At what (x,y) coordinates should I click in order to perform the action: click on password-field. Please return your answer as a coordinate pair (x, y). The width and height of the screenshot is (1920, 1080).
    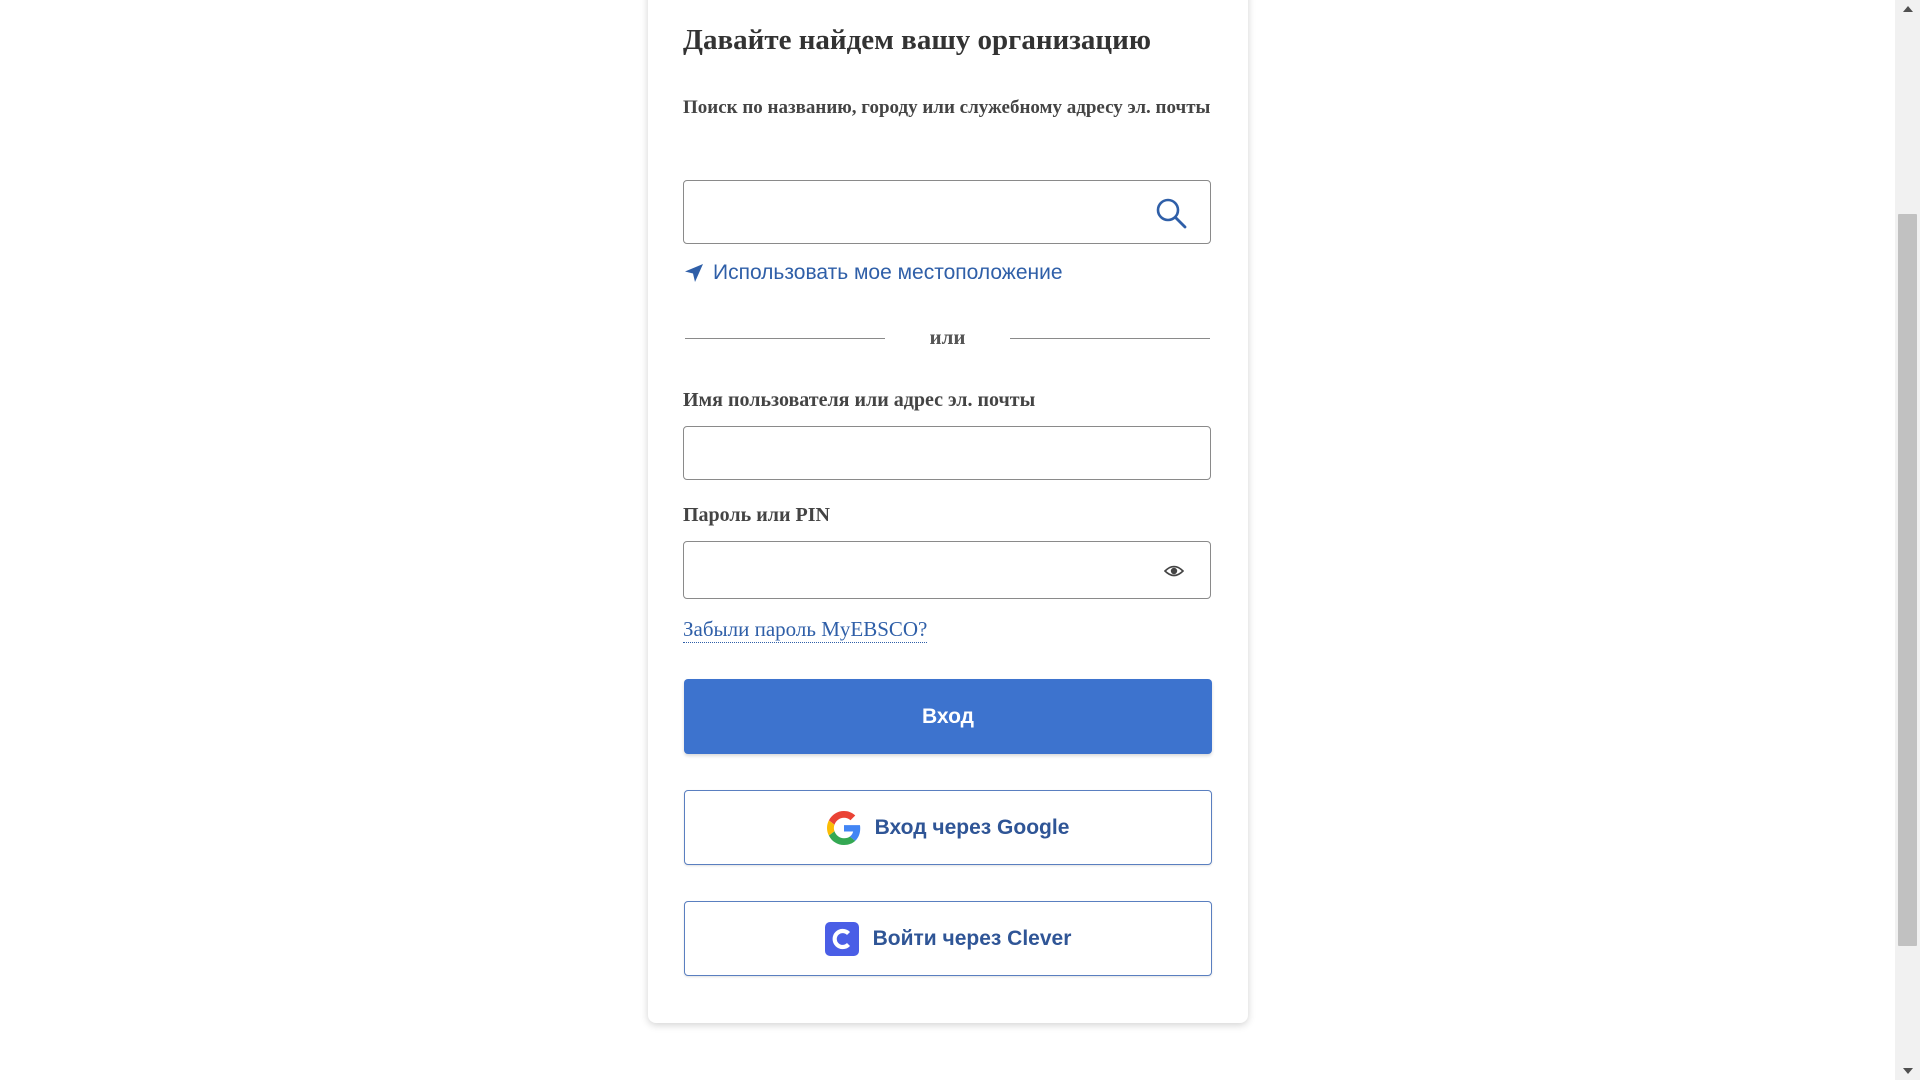
    Looking at the image, I should click on (947, 570).